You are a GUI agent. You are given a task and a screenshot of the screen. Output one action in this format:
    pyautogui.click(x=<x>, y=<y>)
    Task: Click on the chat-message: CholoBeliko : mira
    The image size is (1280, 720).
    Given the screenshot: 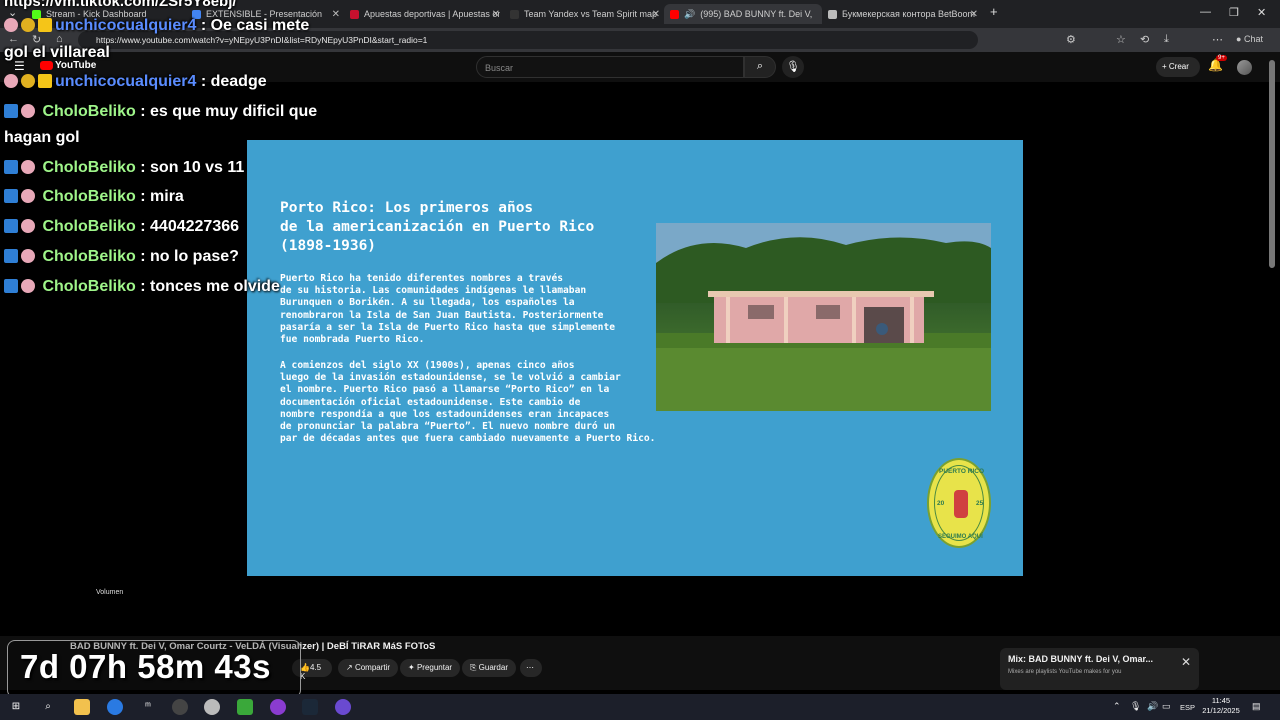 What is the action you would take?
    pyautogui.click(x=94, y=197)
    